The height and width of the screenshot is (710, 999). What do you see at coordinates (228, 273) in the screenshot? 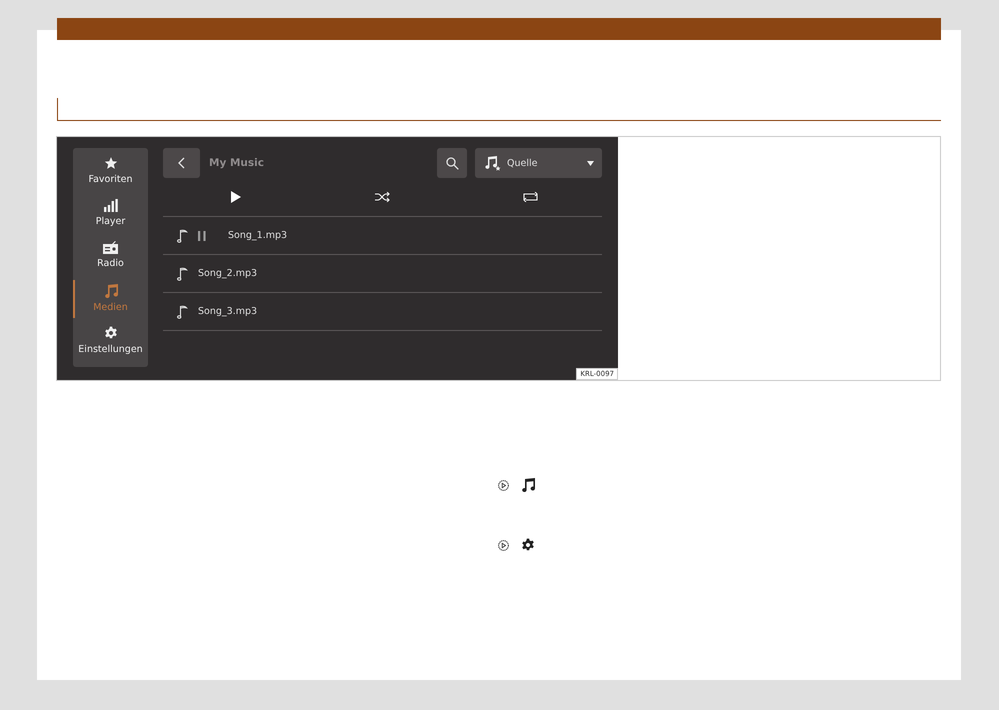
I see `song-name: Song_2.mp3` at bounding box center [228, 273].